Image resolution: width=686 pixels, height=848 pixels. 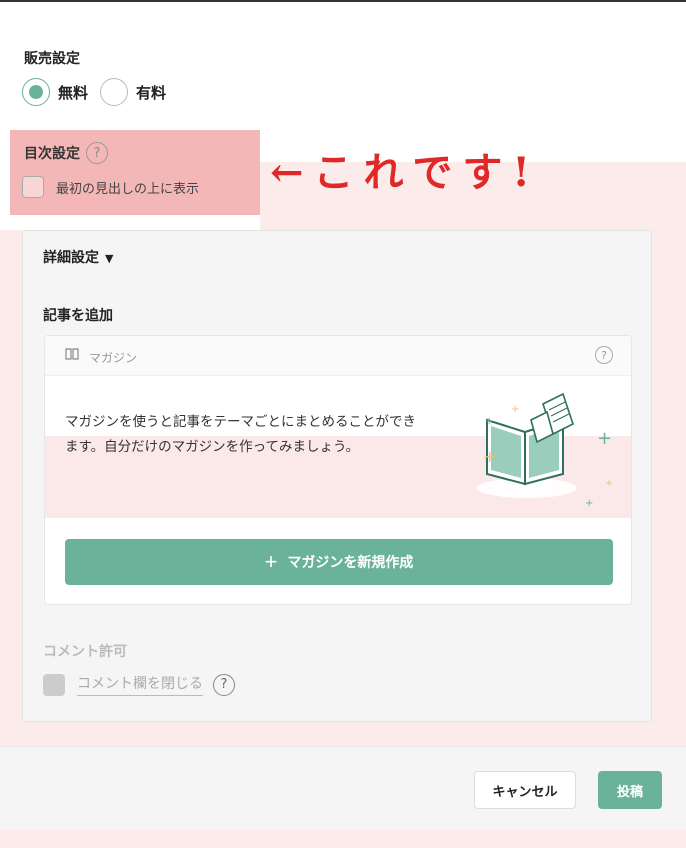 I want to click on comment-checkbox-label: コメント欄を閉じる, so click(x=140, y=684).